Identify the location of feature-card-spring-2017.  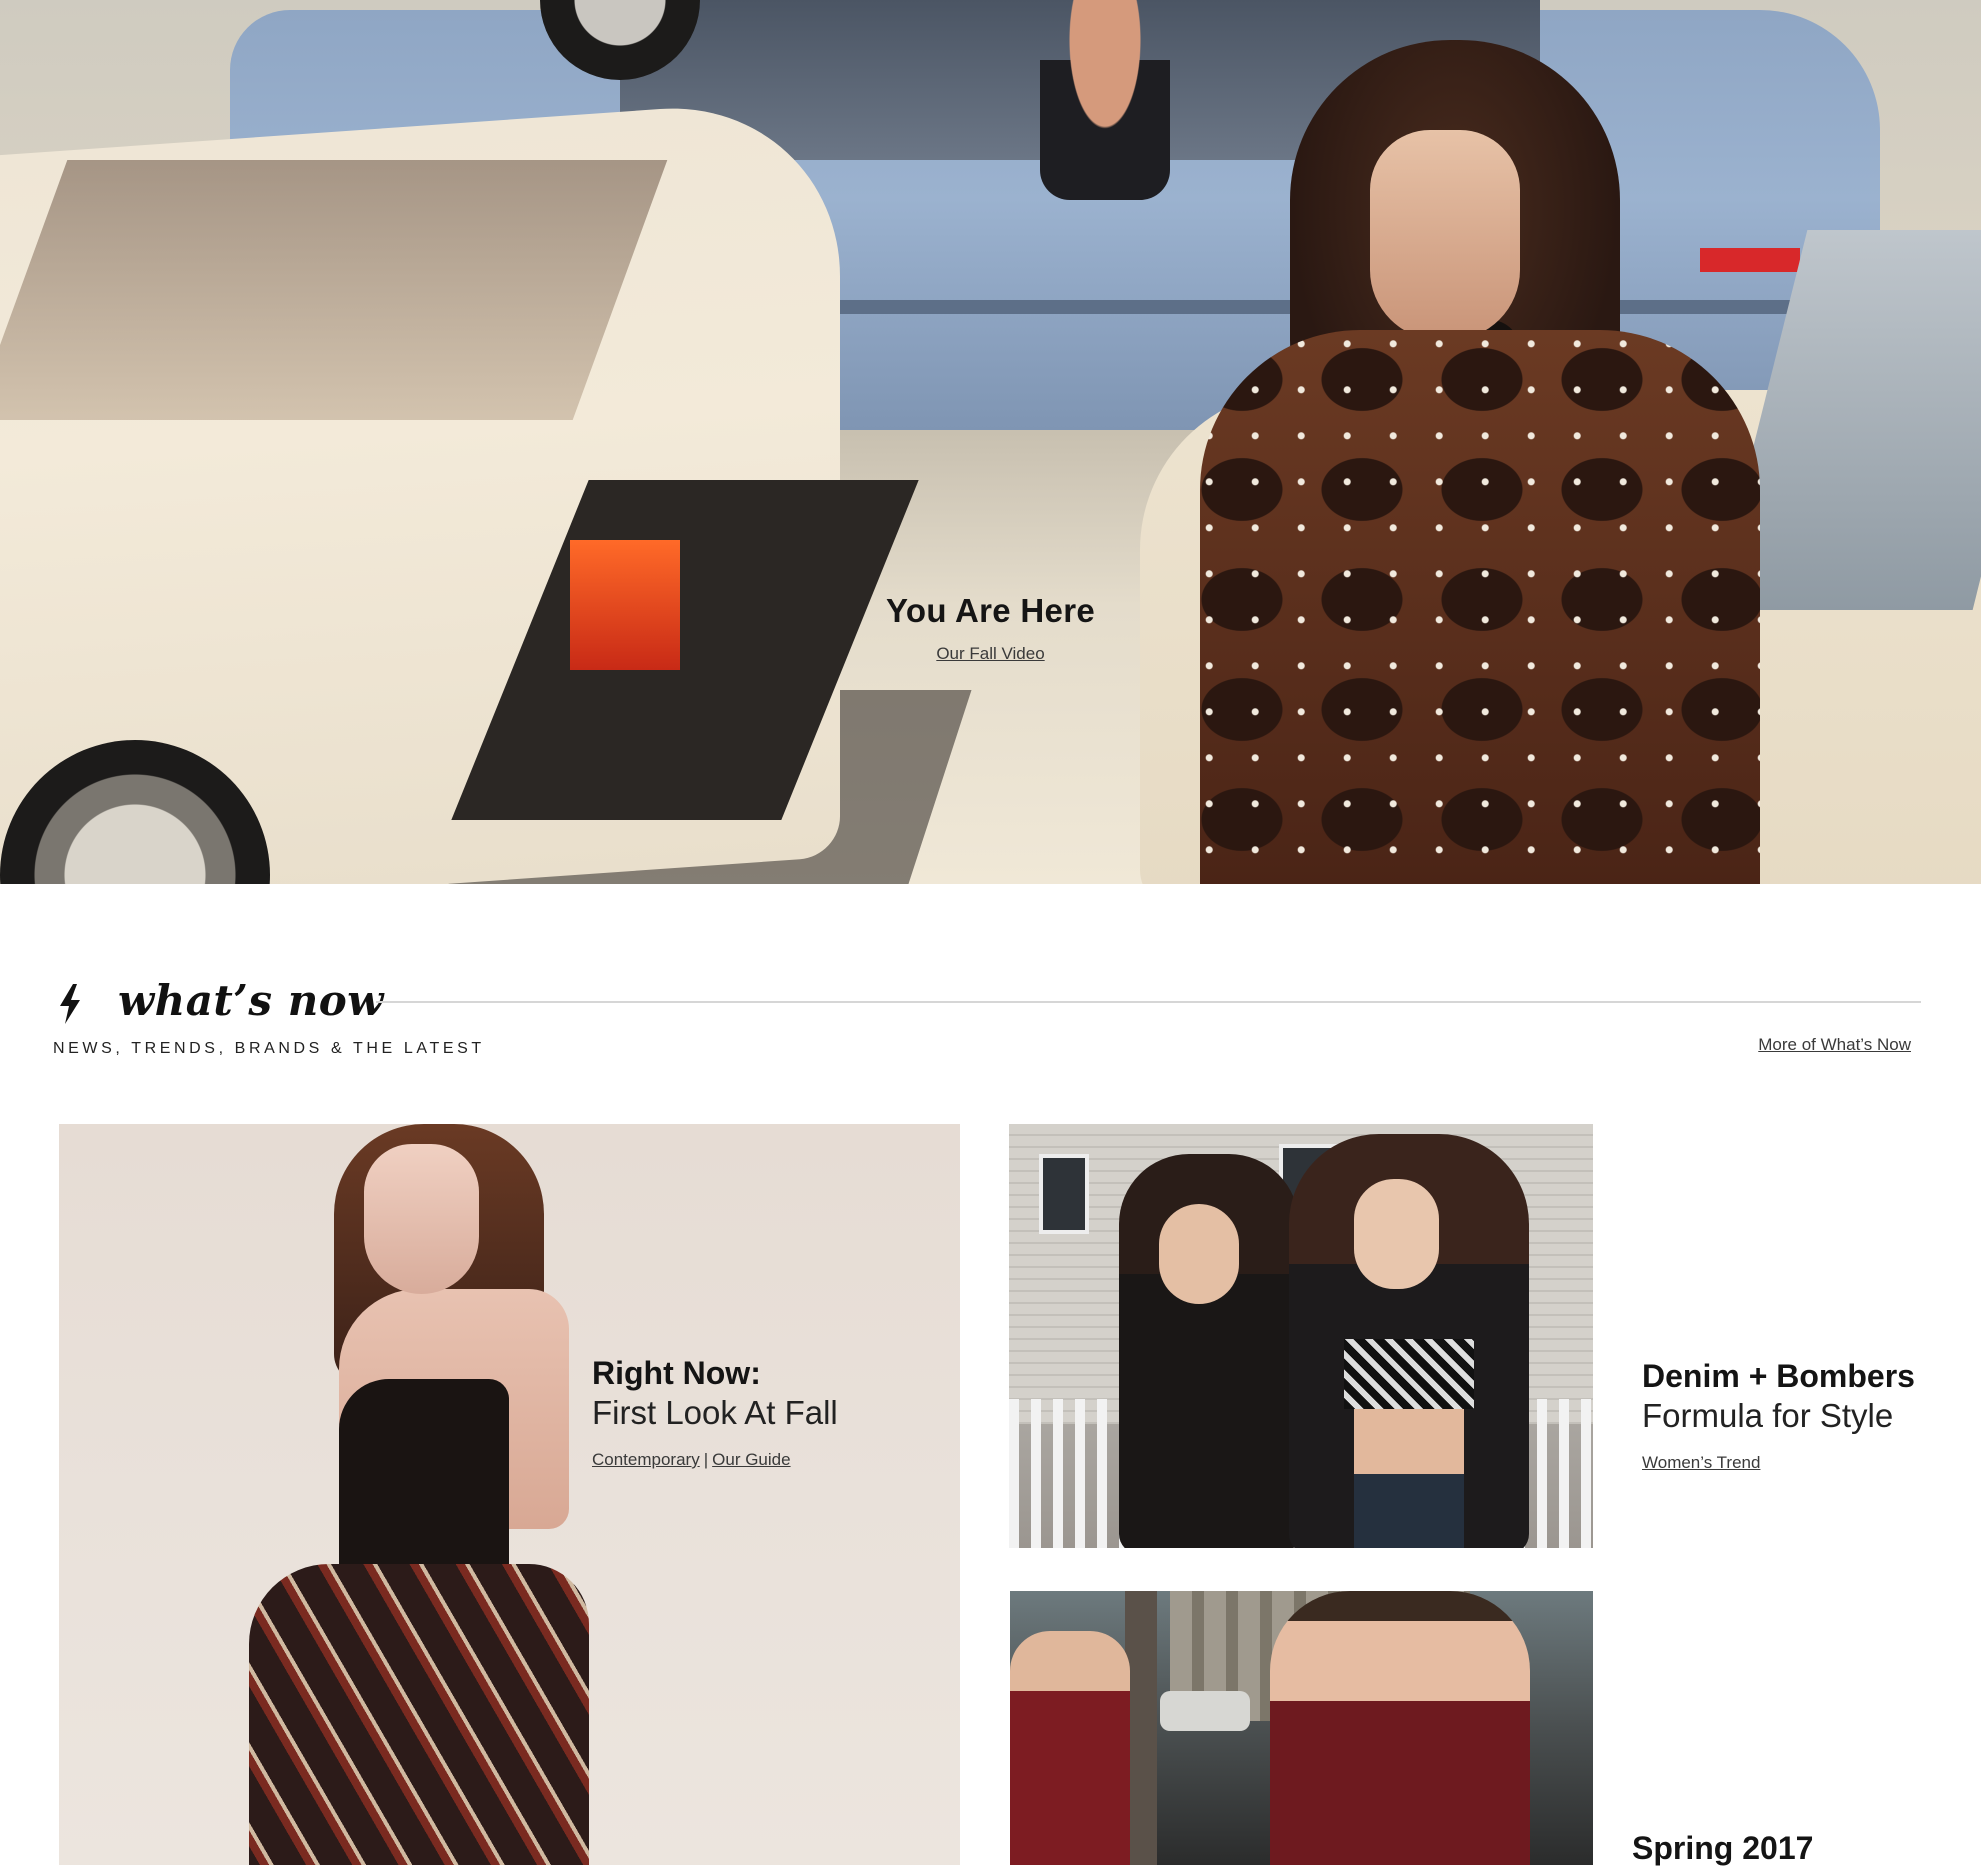
(1301, 1728).